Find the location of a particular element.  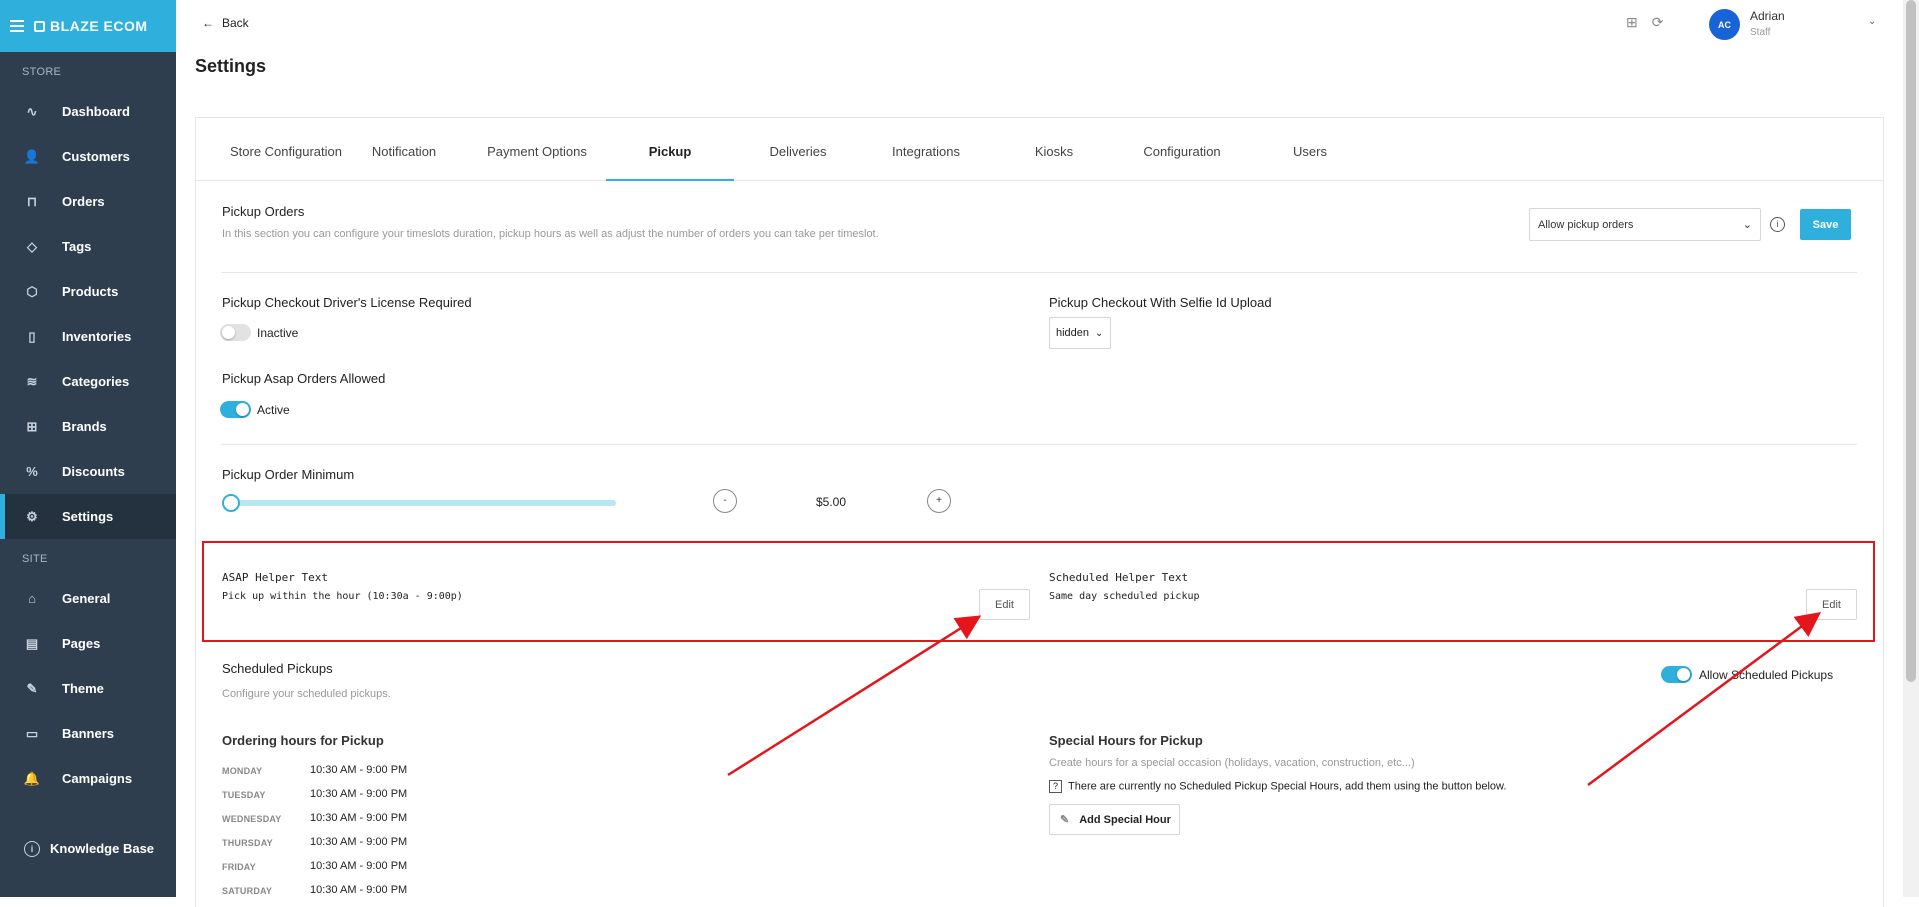

day-label: THURSDAY is located at coordinates (247, 843).